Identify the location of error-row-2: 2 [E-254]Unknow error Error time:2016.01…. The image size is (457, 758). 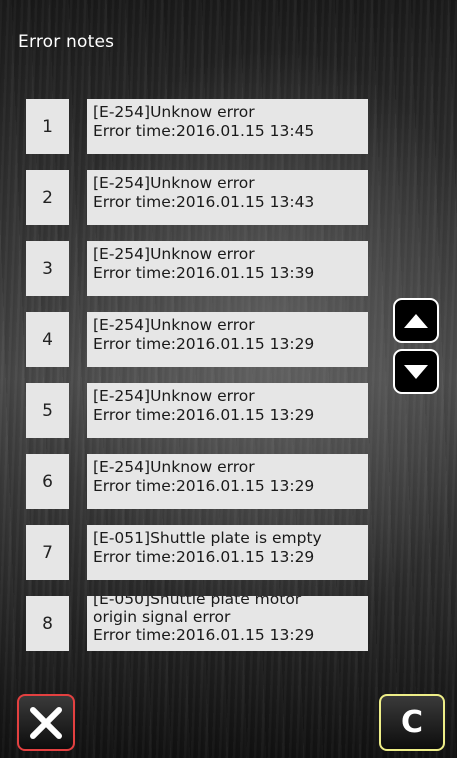
(197, 197).